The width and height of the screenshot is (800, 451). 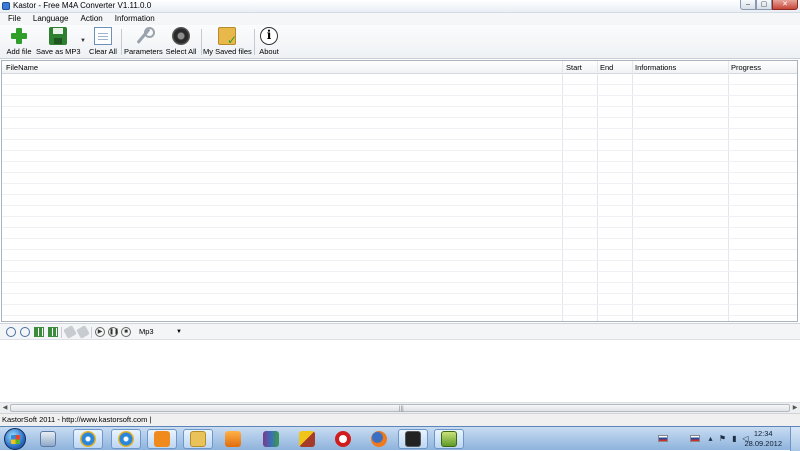 I want to click on taskbar-firefox, so click(x=379, y=439).